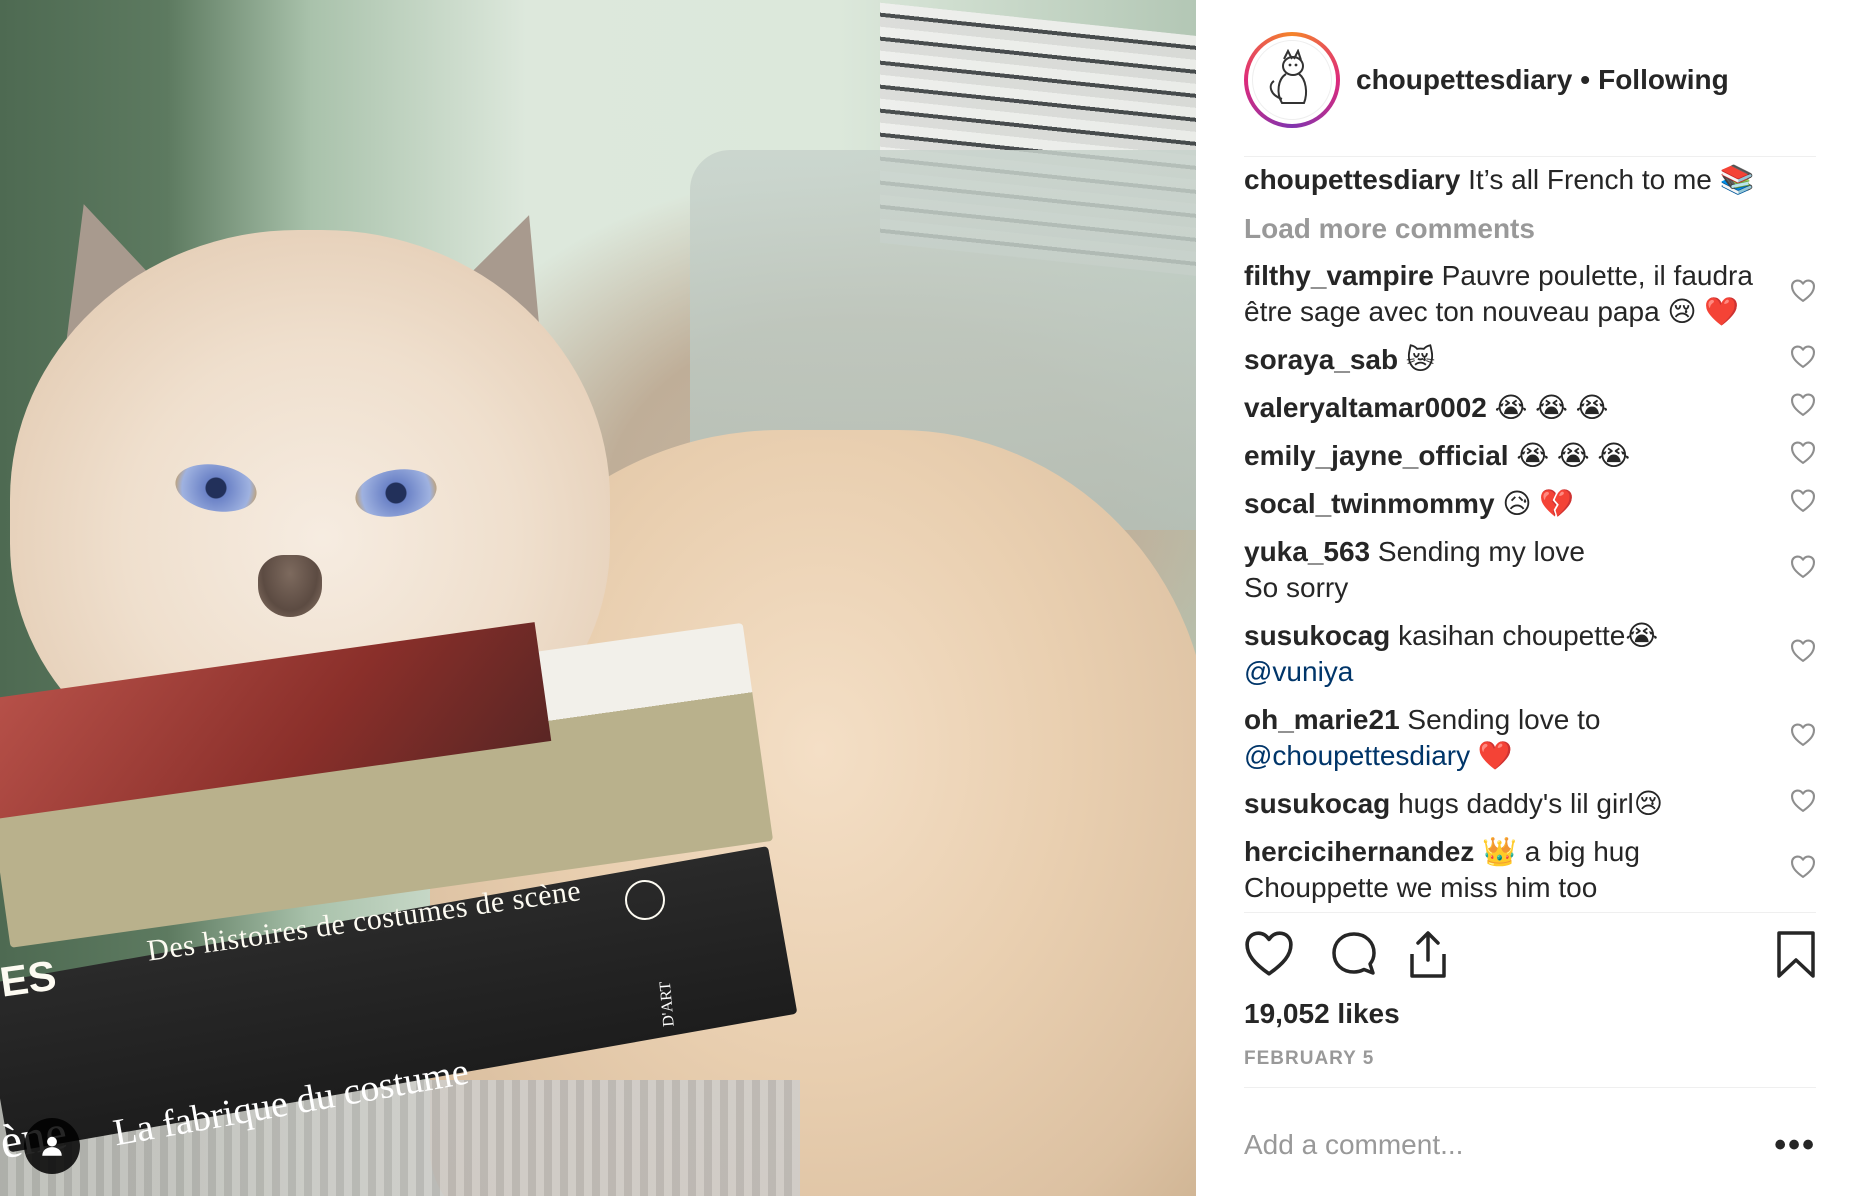  Describe the element at coordinates (29, 978) in the screenshot. I see `book-spine-text-1-left: ES` at that location.